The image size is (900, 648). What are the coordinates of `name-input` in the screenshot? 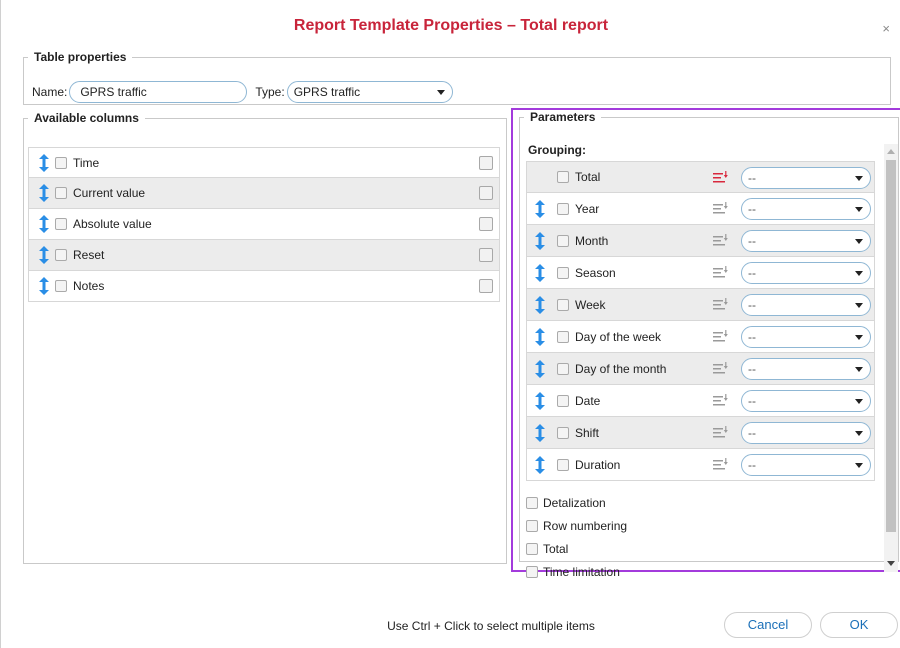 It's located at (158, 92).